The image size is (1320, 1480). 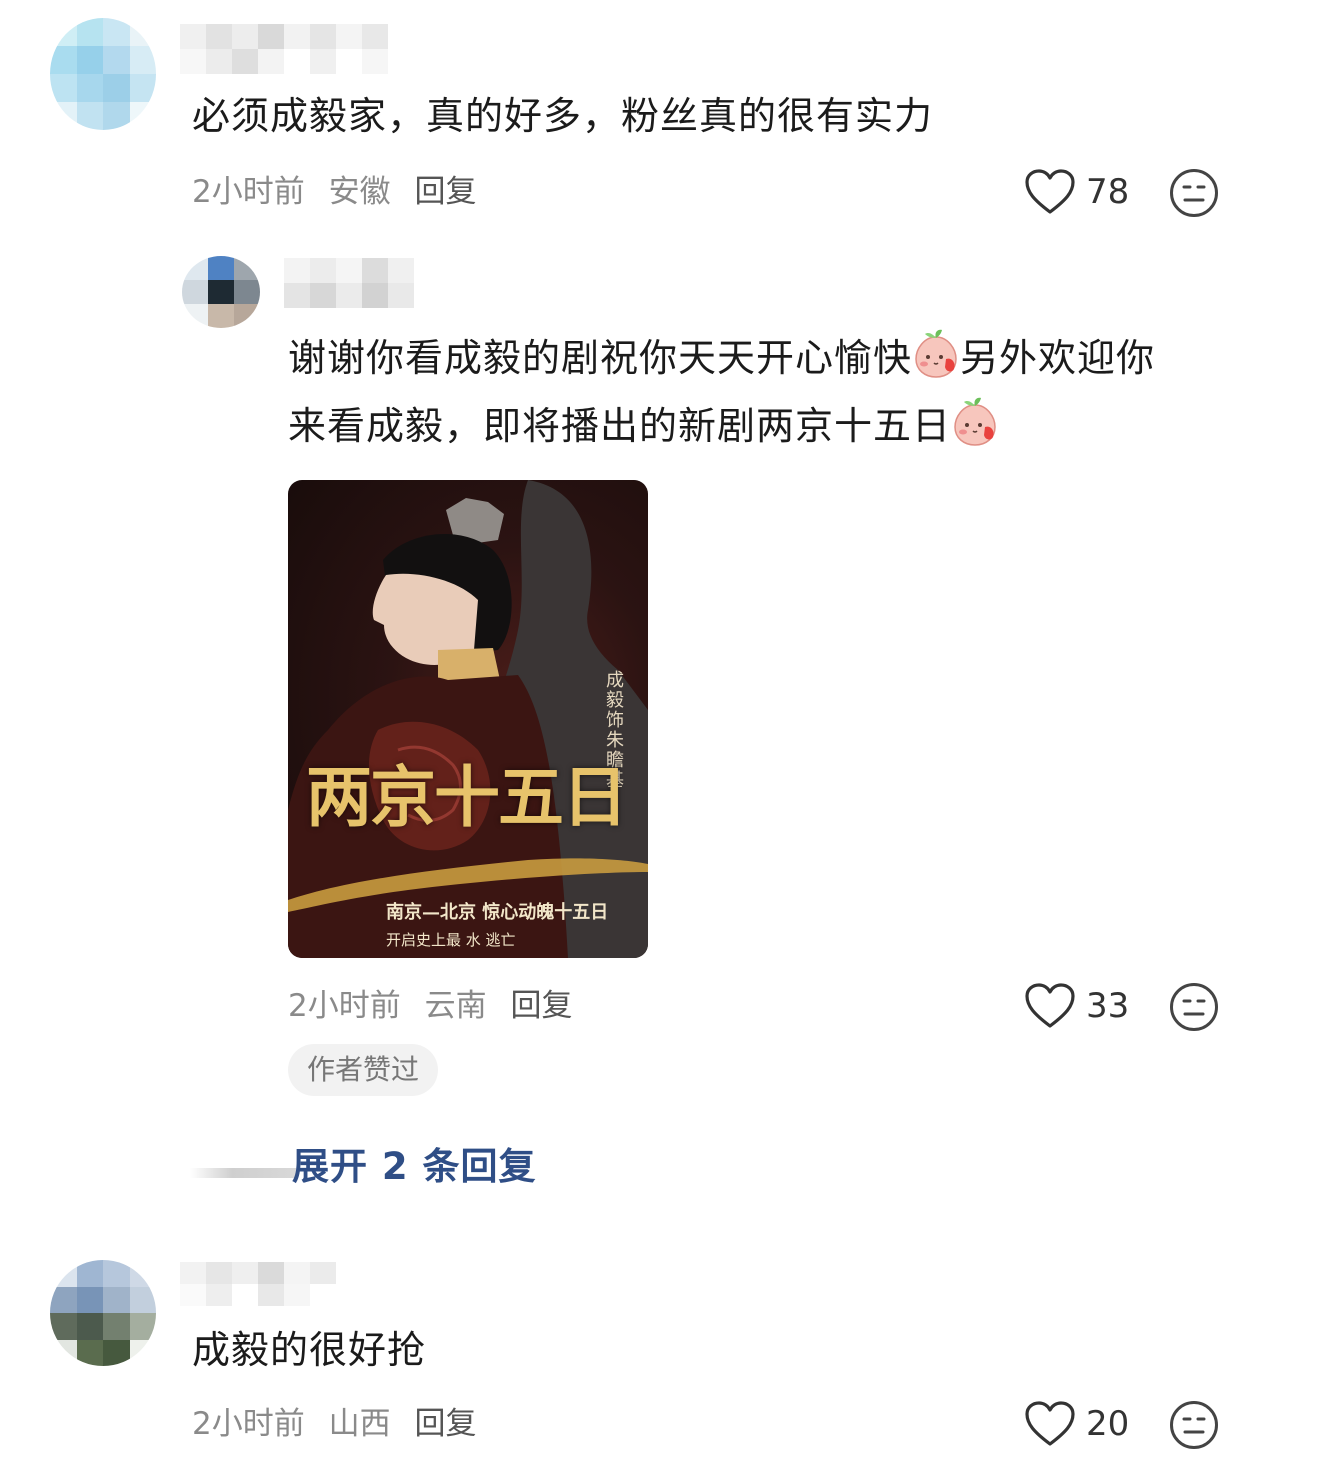 I want to click on comment-image-poster: 成毅饰朱瞻基 两京十五日 南京—北京 惊心动魄十五日 开启史上最 水 逃亡, so click(x=468, y=719).